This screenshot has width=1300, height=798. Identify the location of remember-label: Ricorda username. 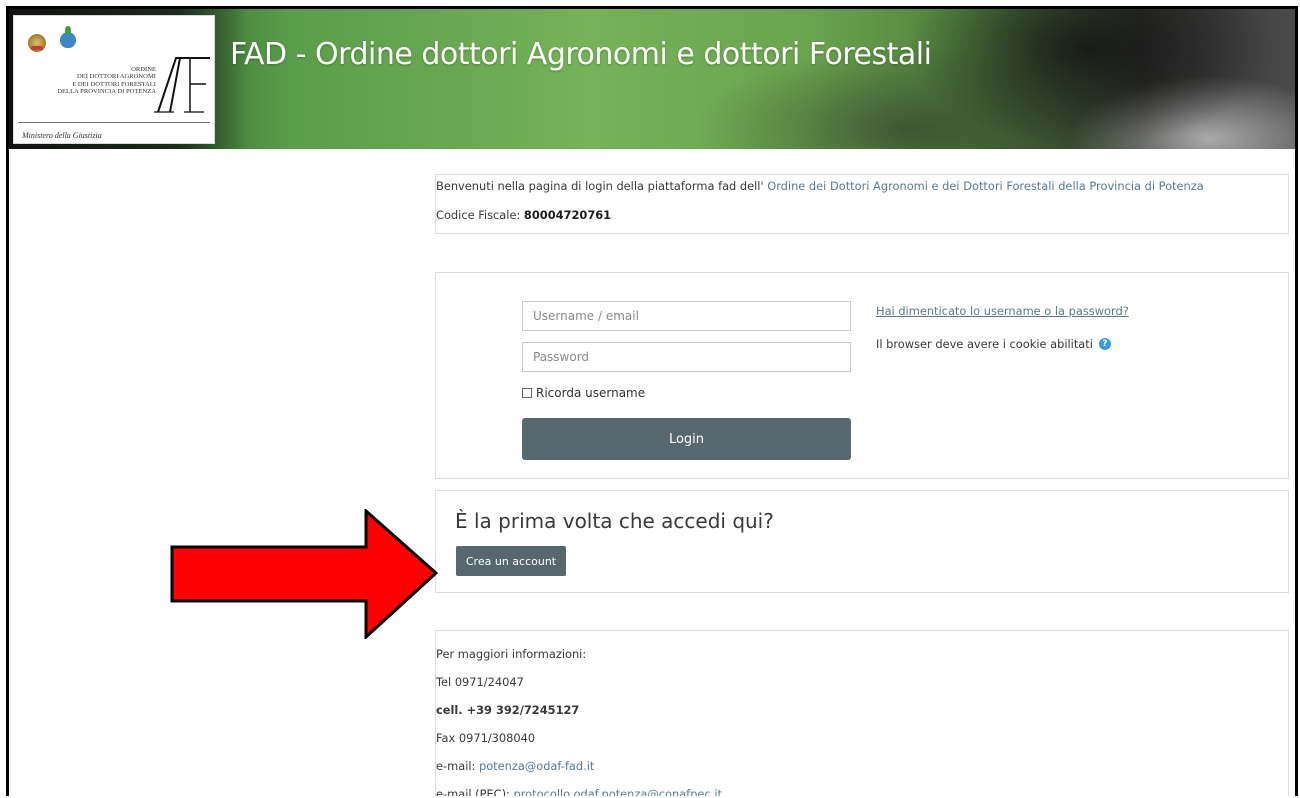
(591, 393).